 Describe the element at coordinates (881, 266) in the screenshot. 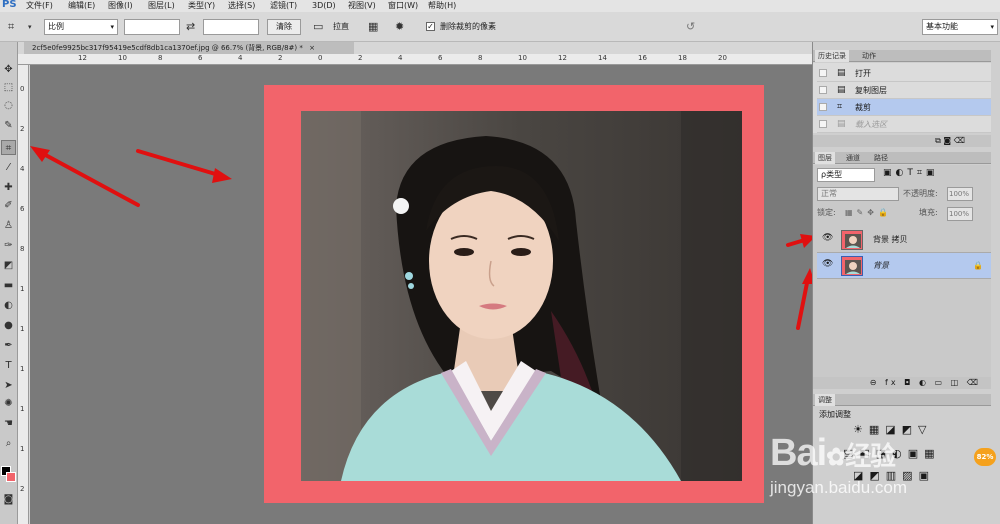

I see `layer-name: 背景` at that location.